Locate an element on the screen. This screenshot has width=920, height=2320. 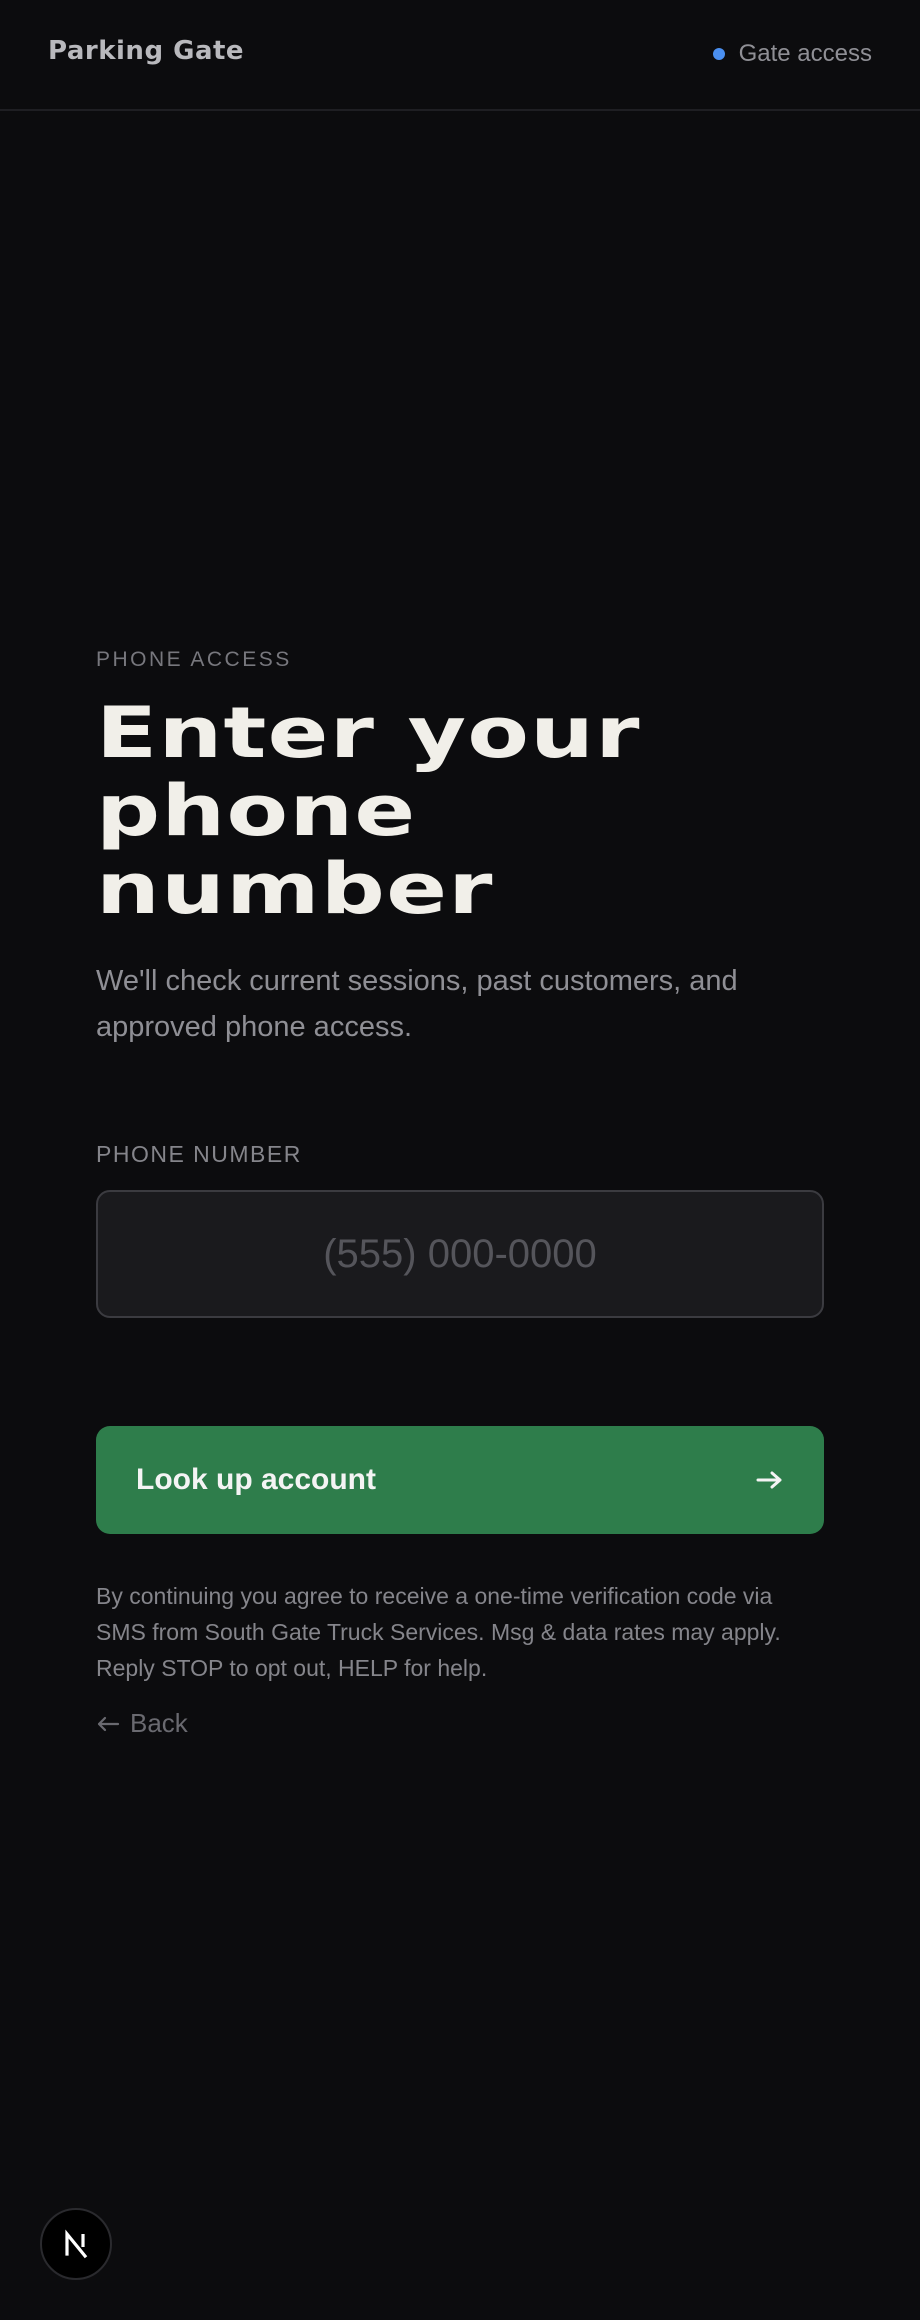
back-label: Back is located at coordinates (159, 1723).